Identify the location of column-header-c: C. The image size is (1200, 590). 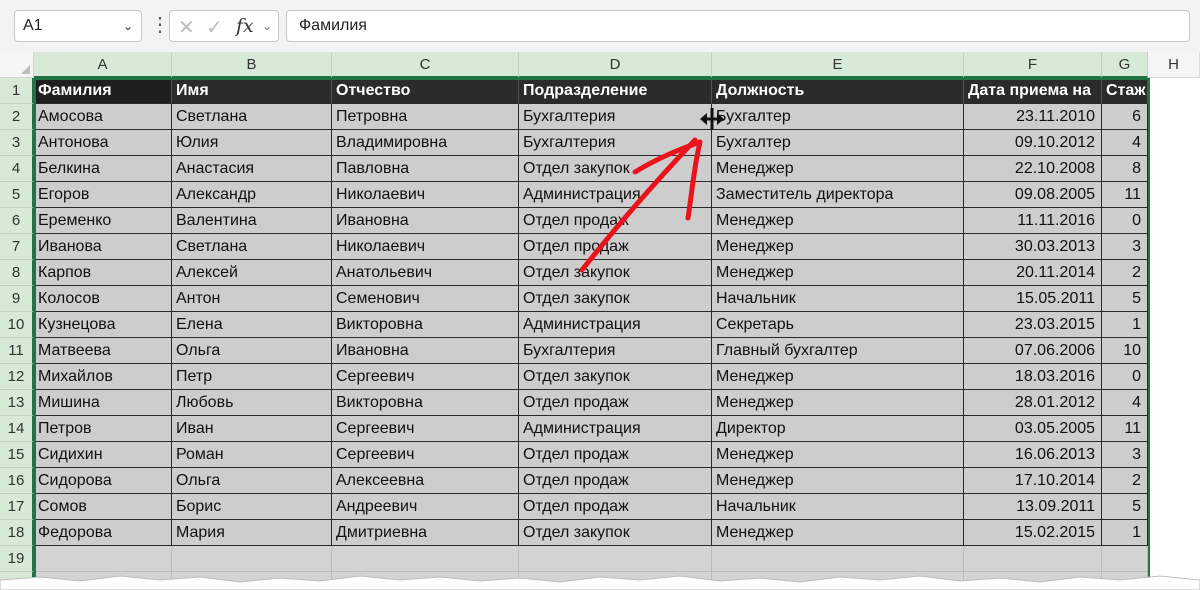
(425, 65).